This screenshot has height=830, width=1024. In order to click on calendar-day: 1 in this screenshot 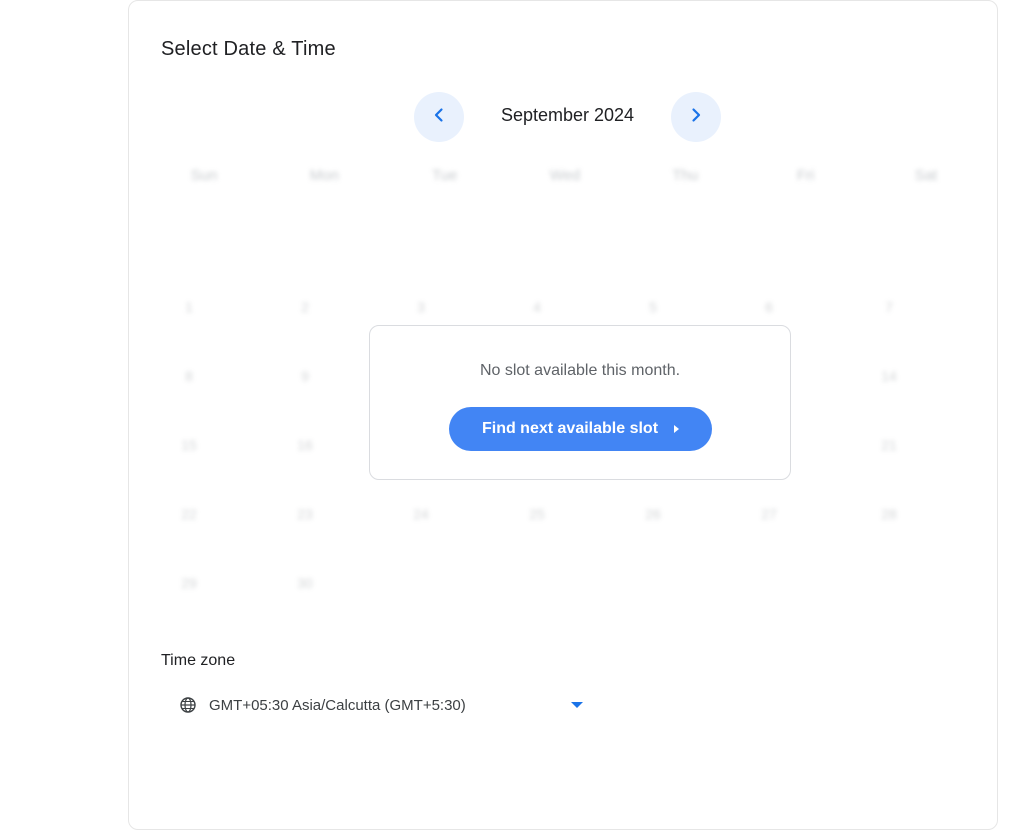, I will do `click(189, 307)`.